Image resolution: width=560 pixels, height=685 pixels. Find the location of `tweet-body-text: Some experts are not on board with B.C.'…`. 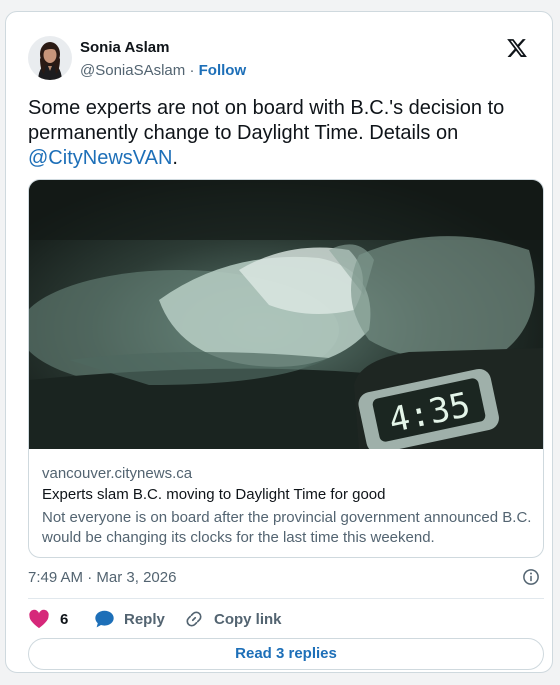

tweet-body-text: Some experts are not on board with B.C.'… is located at coordinates (266, 120).